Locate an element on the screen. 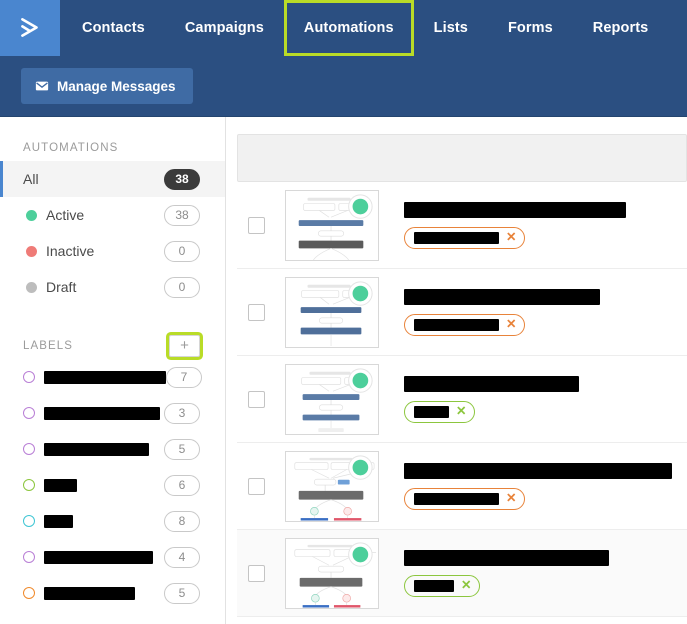 This screenshot has width=687, height=624. add-label-button: + is located at coordinates (184, 346).